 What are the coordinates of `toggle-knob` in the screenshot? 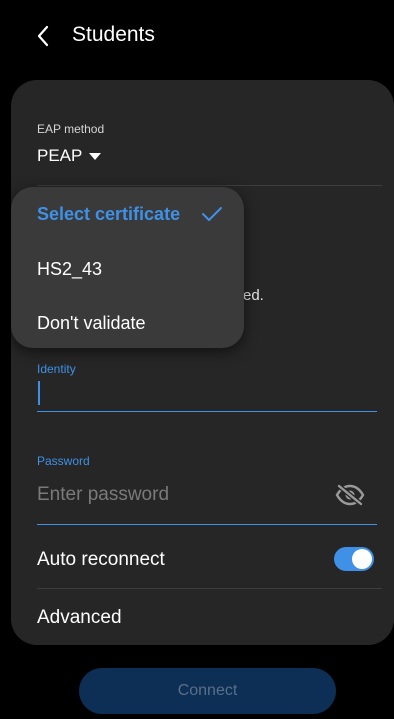 It's located at (362, 559).